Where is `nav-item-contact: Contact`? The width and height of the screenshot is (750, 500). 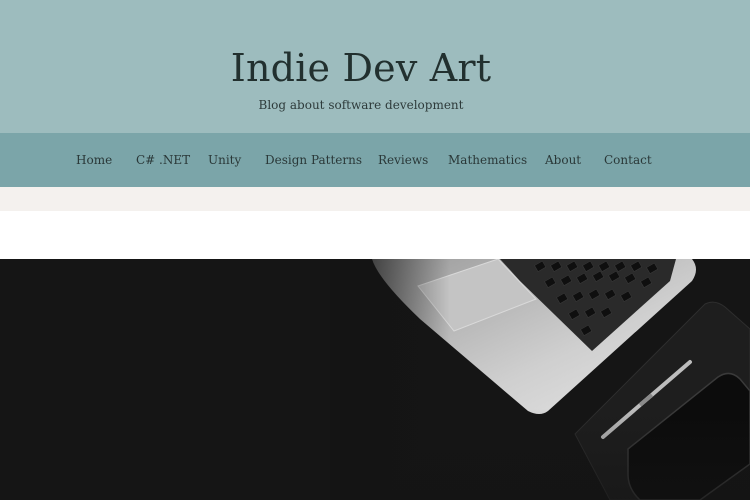 nav-item-contact: Contact is located at coordinates (628, 160).